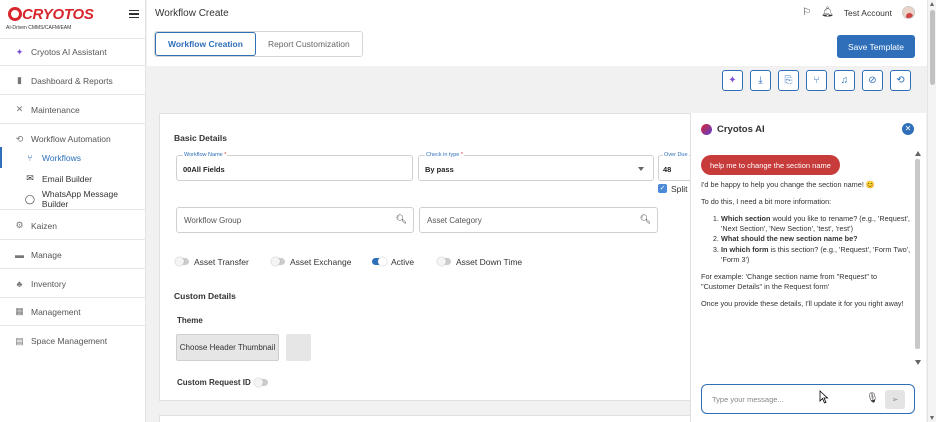  What do you see at coordinates (221, 262) in the screenshot?
I see `asset-transfer-label: Asset Transfer` at bounding box center [221, 262].